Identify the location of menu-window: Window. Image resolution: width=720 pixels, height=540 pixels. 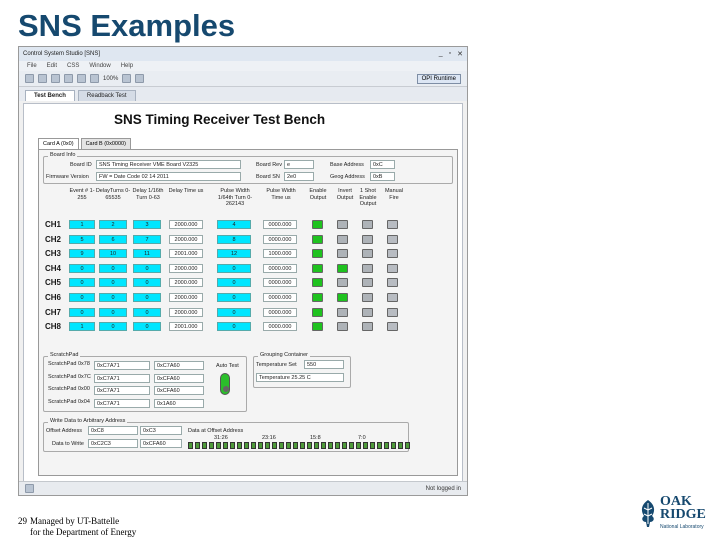
(99, 66).